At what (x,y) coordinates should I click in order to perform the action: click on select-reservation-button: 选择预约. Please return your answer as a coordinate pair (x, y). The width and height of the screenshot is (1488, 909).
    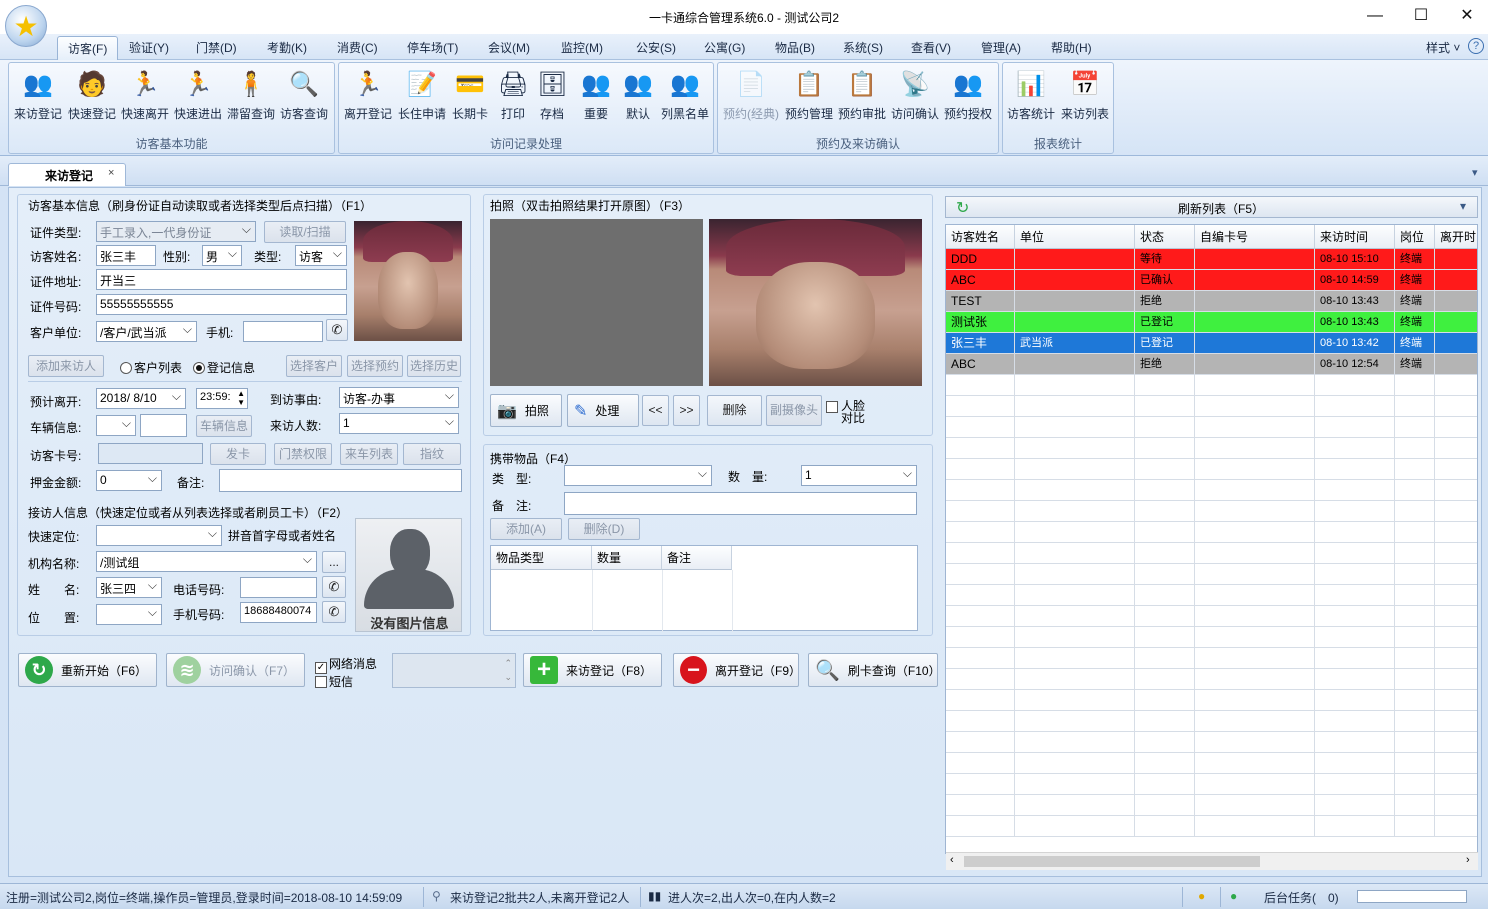
    Looking at the image, I should click on (375, 366).